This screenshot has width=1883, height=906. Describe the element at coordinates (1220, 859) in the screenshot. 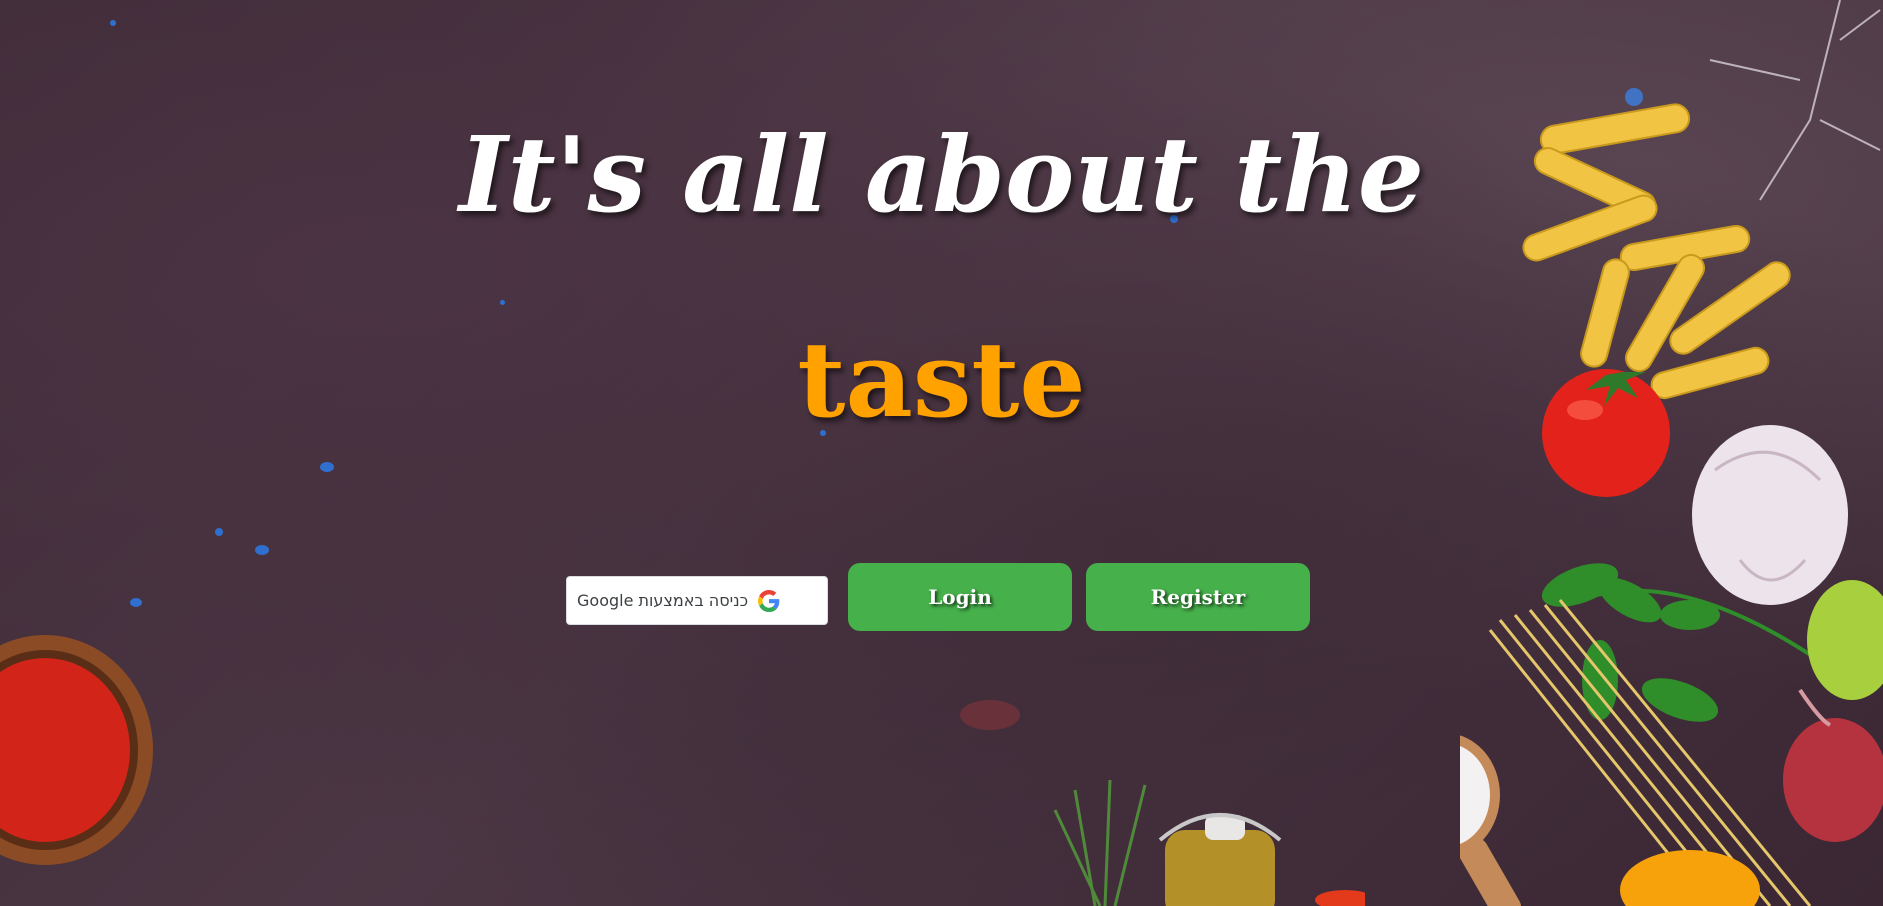

I see `oil-bottle-icon` at that location.